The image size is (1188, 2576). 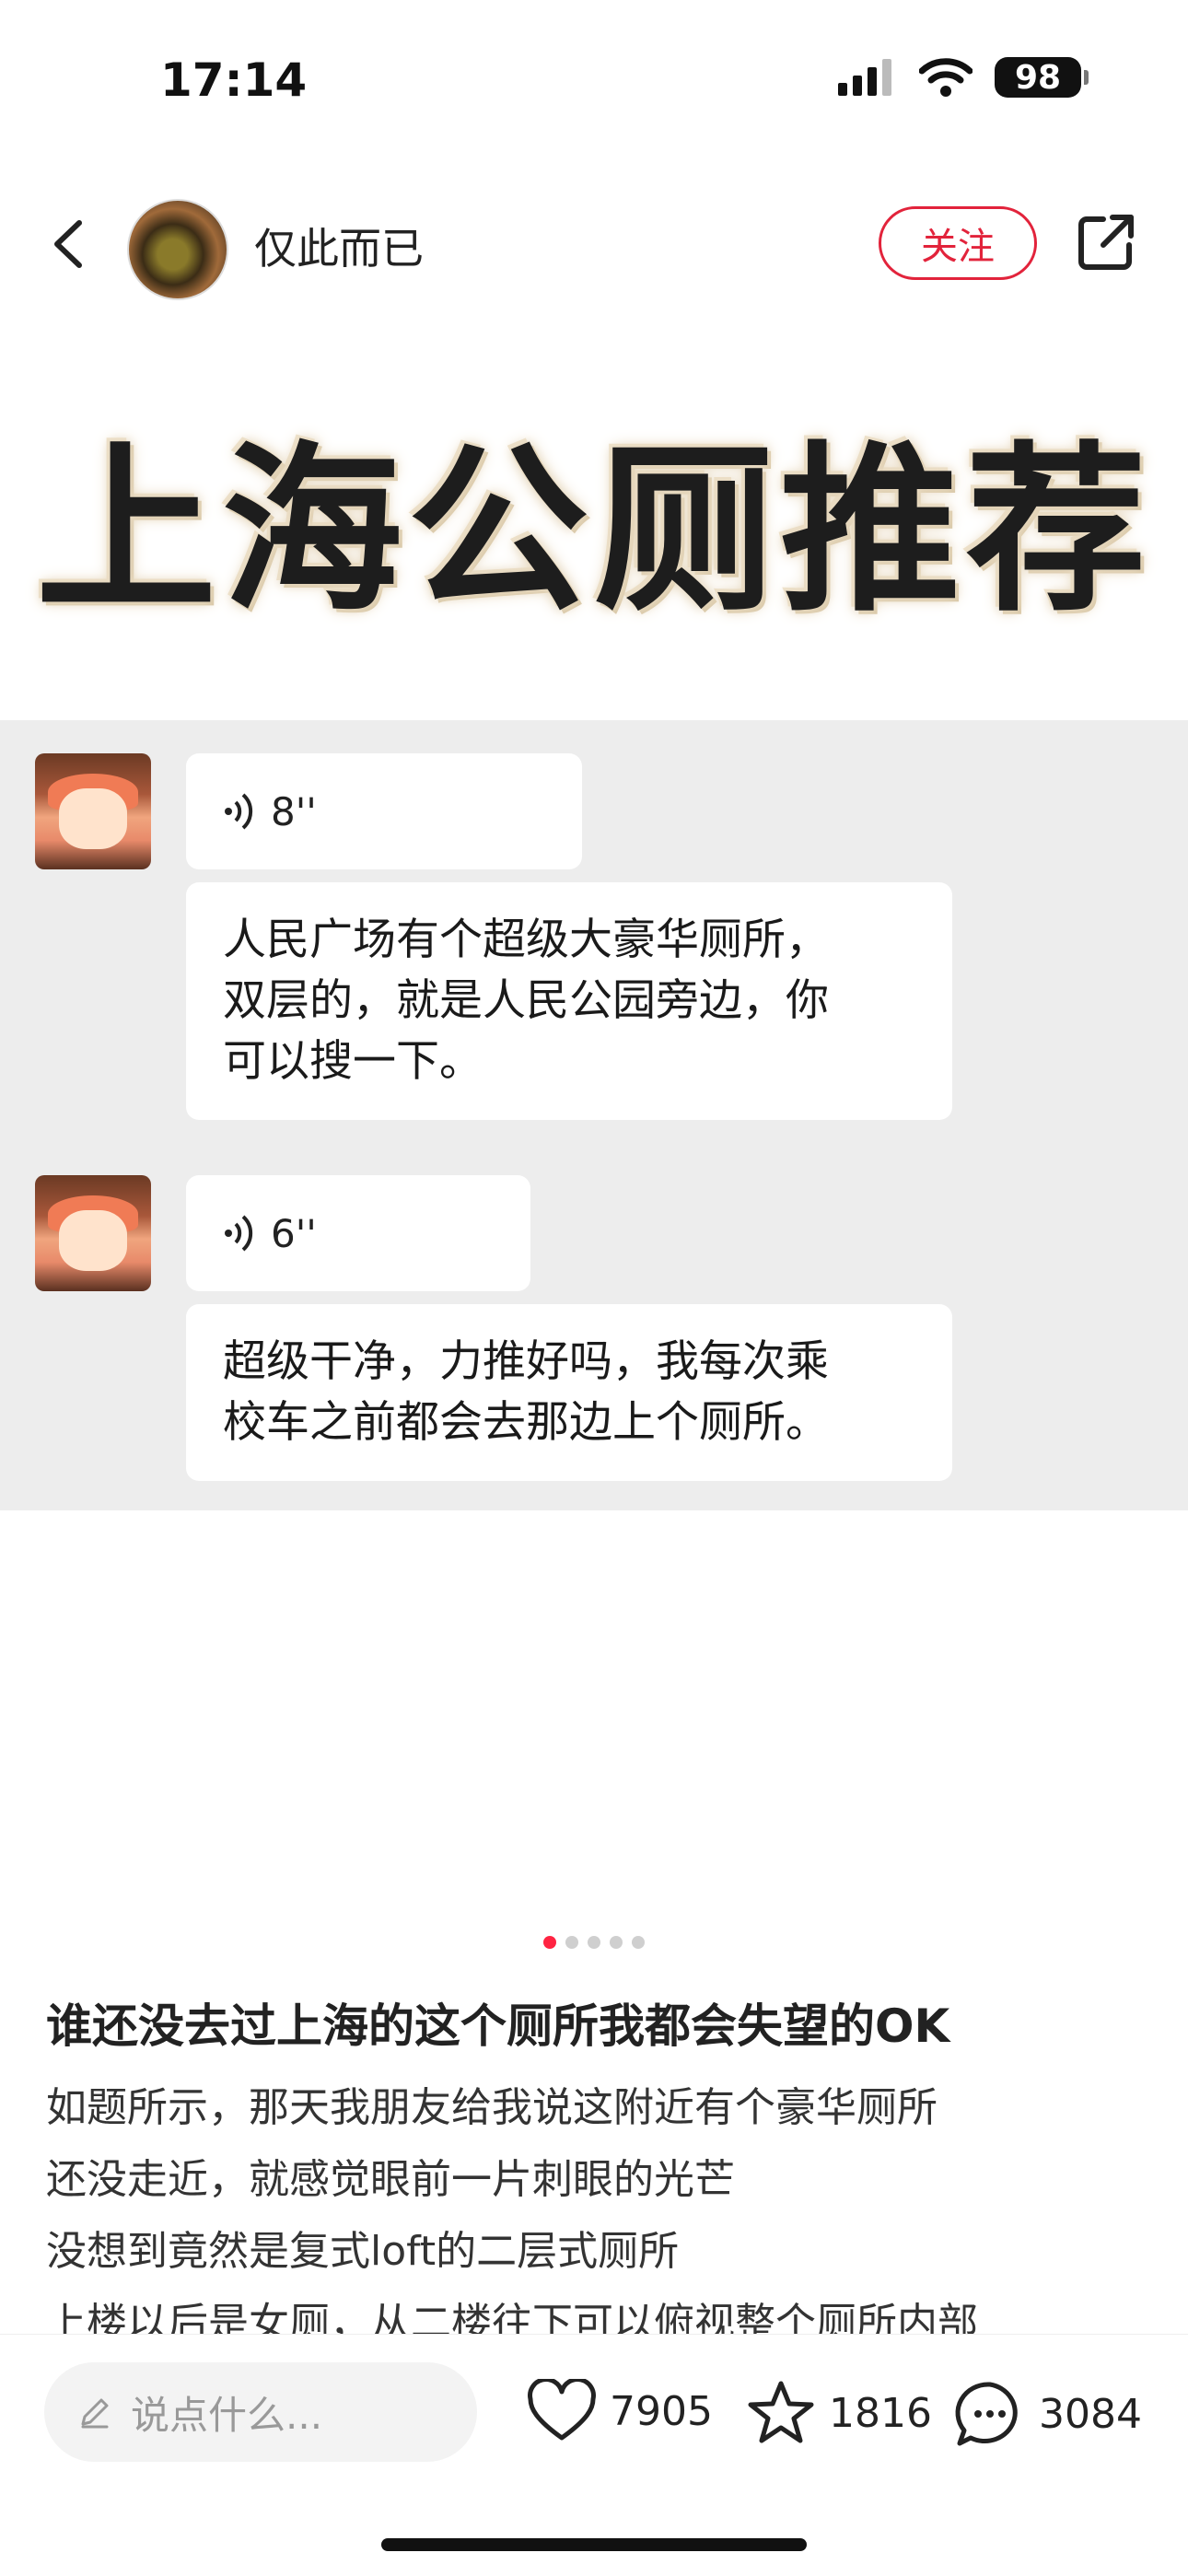 I want to click on post-title: 谁还没去过上海的这个厕所我都会失望的OK, so click(x=498, y=2026).